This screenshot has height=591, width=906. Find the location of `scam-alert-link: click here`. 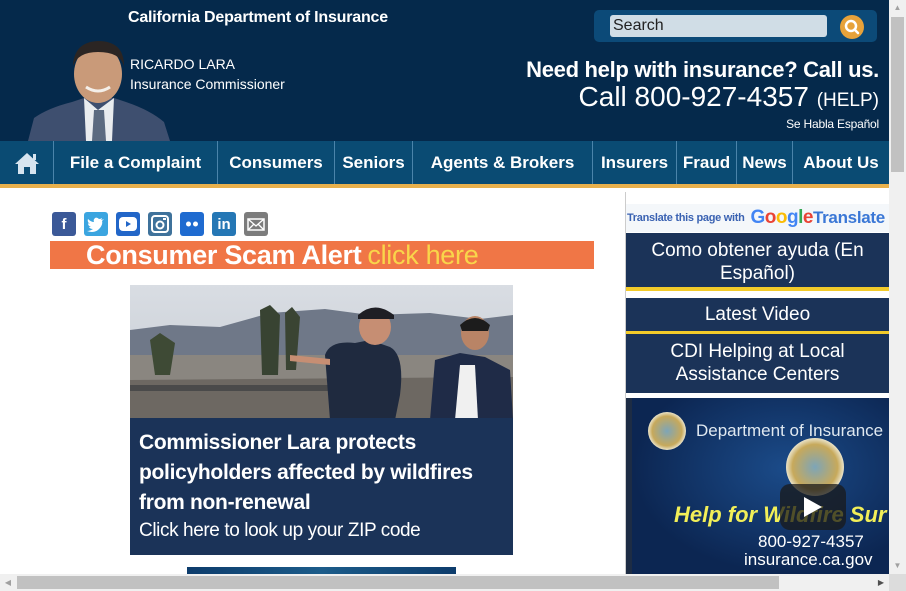

scam-alert-link: click here is located at coordinates (422, 255).